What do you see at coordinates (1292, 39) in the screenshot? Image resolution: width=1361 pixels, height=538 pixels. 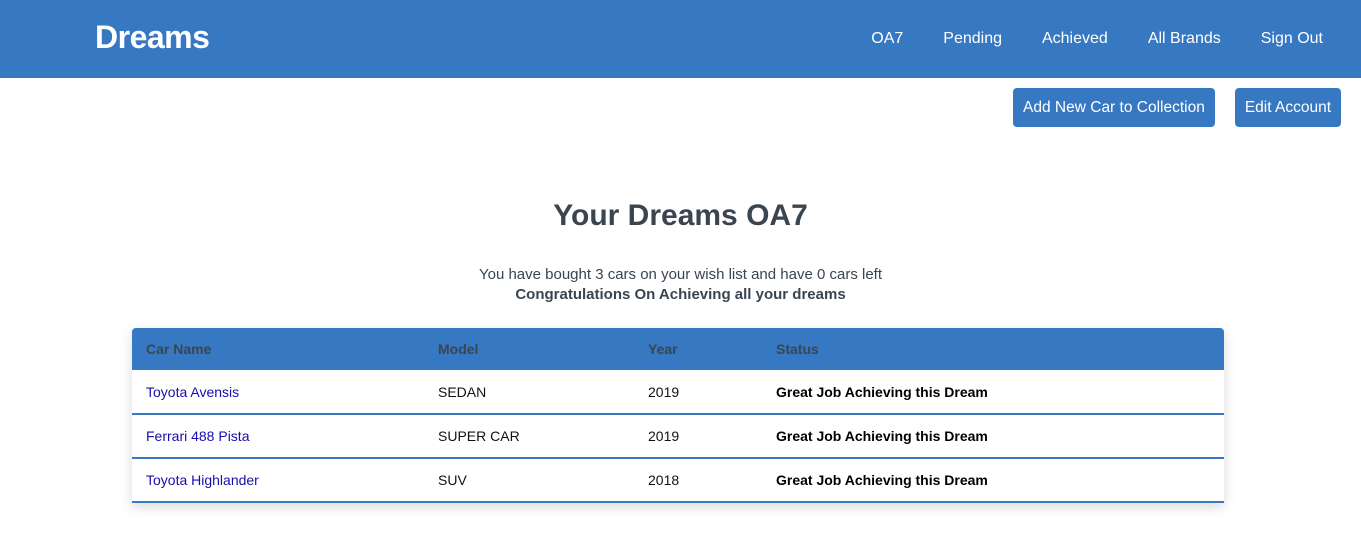 I see `nav-link-sign-out: Sign Out` at bounding box center [1292, 39].